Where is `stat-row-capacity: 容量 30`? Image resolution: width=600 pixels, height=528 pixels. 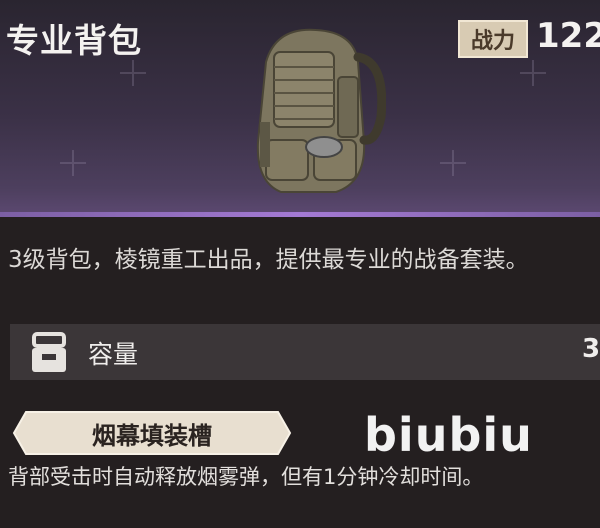
stat-row-capacity: 容量 30 is located at coordinates (305, 352).